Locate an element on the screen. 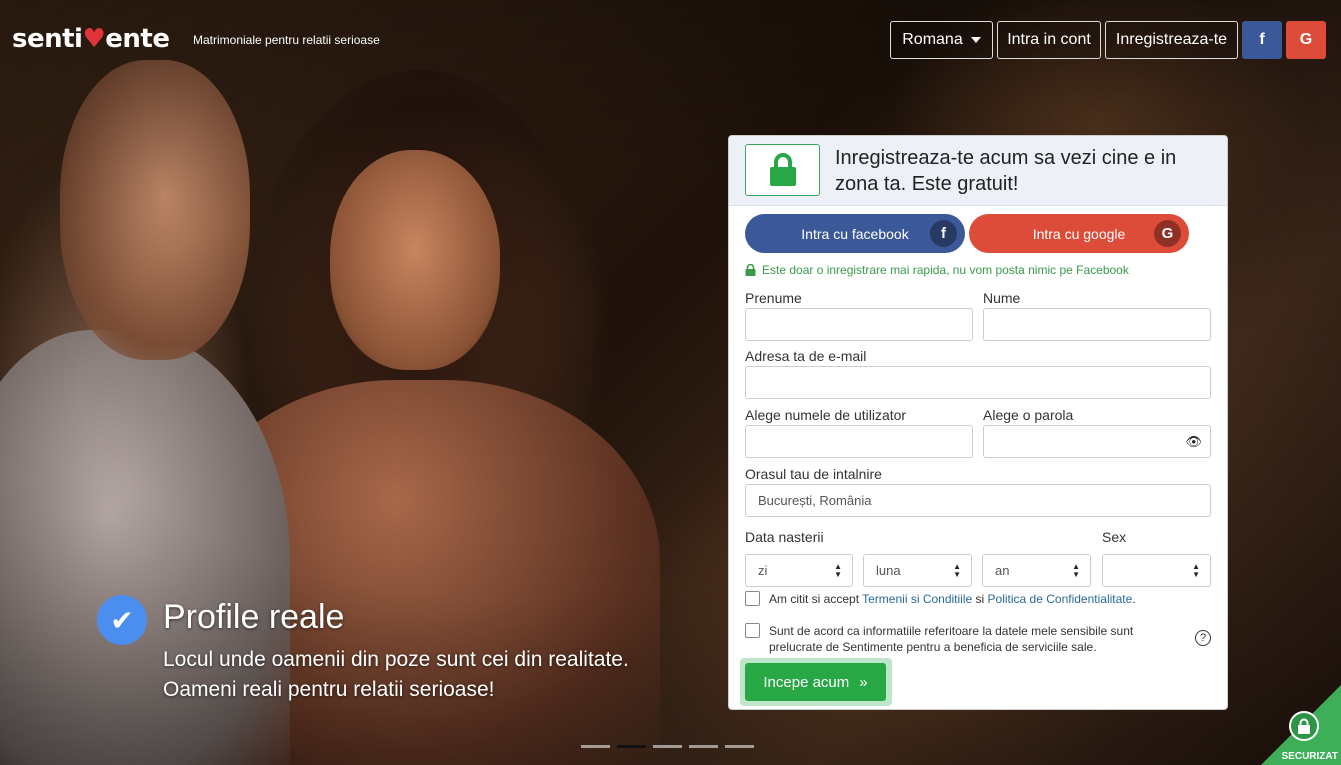 This screenshot has width=1341, height=765. month-select-value: luna is located at coordinates (888, 570).